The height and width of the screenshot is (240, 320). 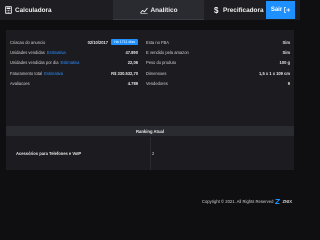 I want to click on stat-label: Avaliacoes, so click(x=20, y=84).